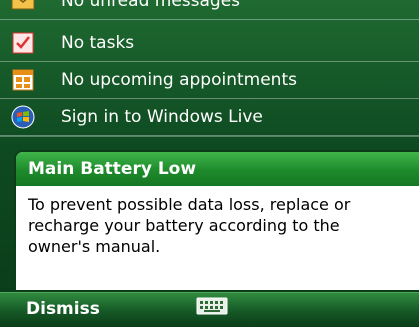  Describe the element at coordinates (94, 246) in the screenshot. I see `dialog-message-line: owner's manual.` at that location.